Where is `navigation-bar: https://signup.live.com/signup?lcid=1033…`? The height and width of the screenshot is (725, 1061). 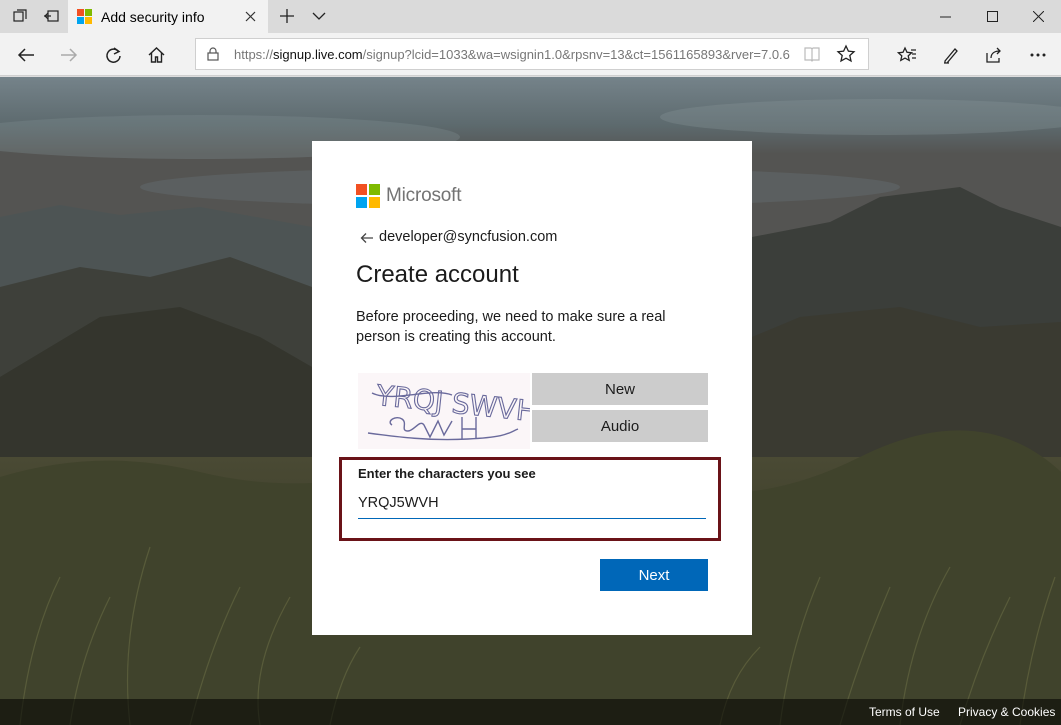
navigation-bar: https://signup.live.com/signup?lcid=1033… is located at coordinates (530, 54).